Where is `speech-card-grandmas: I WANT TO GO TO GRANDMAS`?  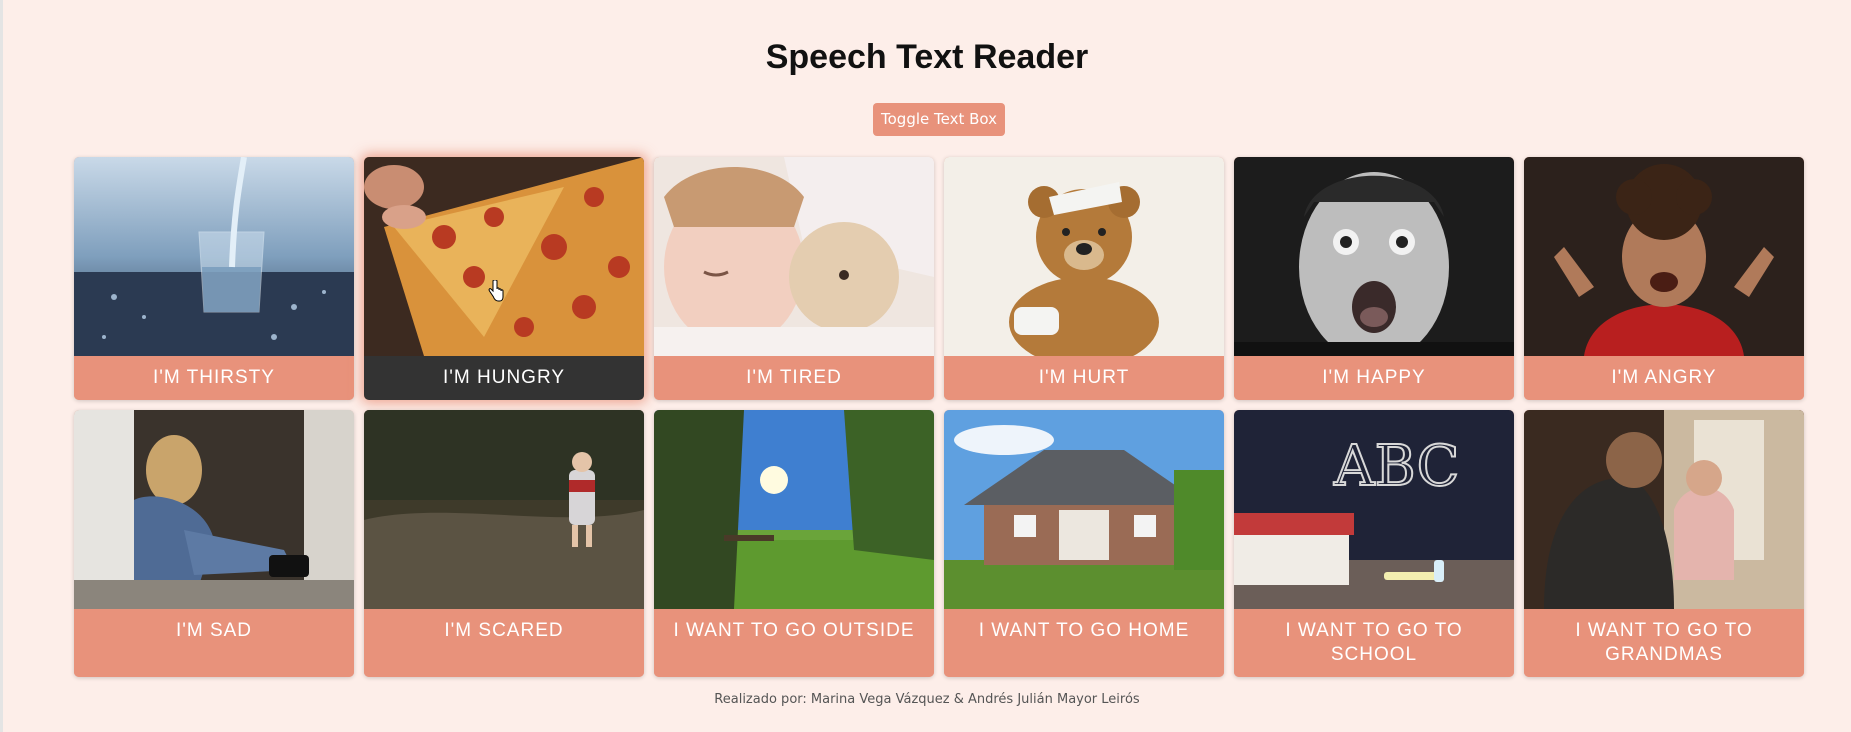
speech-card-grandmas: I WANT TO GO TO GRANDMAS is located at coordinates (1664, 543).